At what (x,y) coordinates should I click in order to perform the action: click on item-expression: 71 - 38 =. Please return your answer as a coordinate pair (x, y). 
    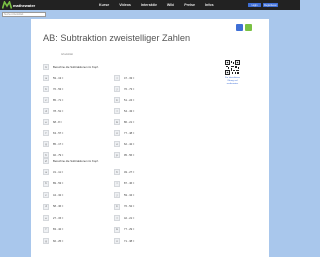
    Looking at the image, I should click on (129, 241).